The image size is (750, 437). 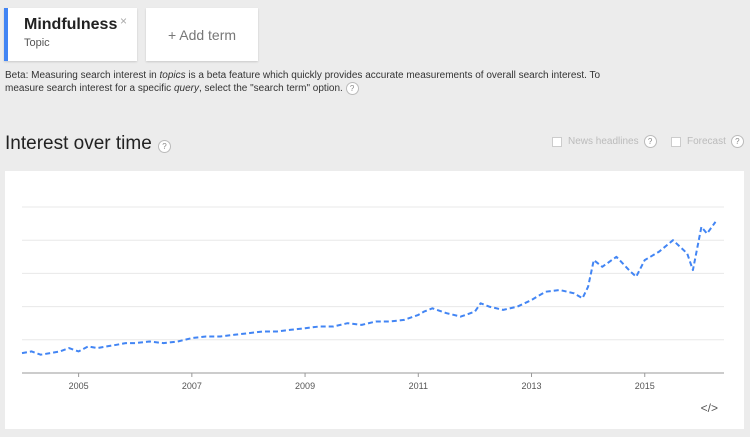 I want to click on section-title: Interest over time, so click(x=78, y=143).